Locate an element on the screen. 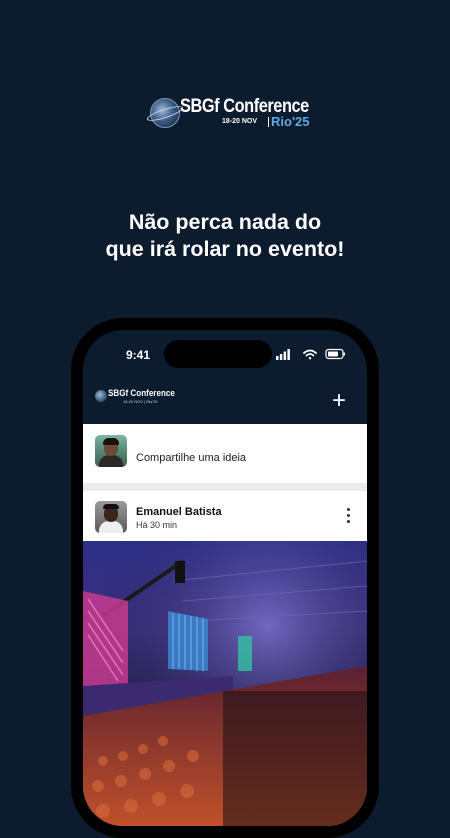  signal-icon is located at coordinates (283, 354).